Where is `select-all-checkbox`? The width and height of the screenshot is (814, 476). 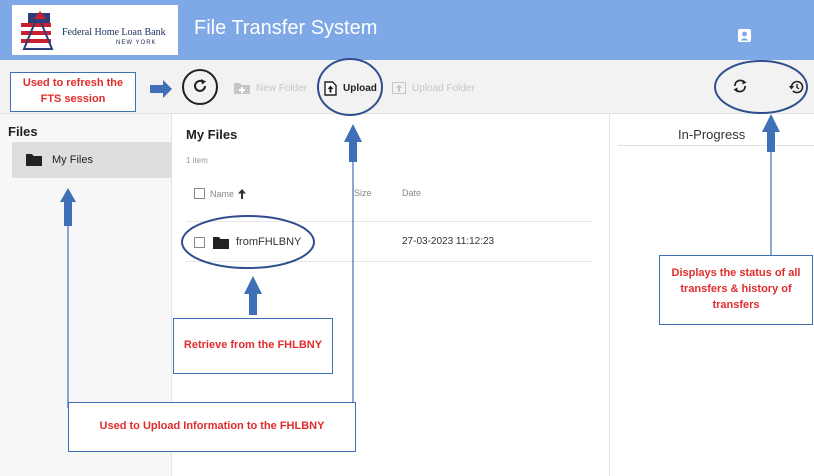 select-all-checkbox is located at coordinates (199, 193).